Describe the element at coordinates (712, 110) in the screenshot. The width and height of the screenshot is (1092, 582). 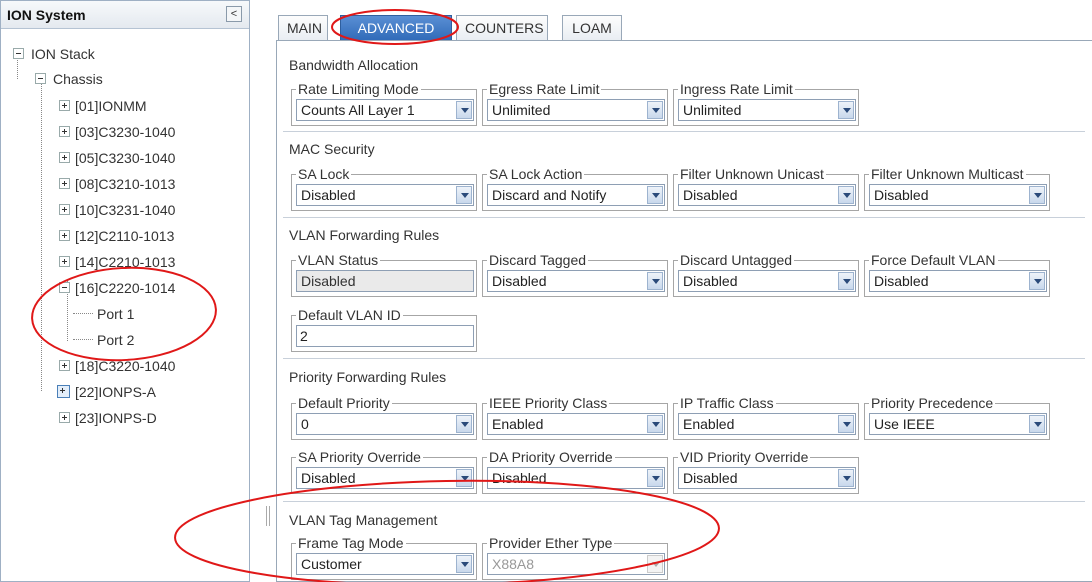
I see `select-value: Unlimited` at that location.